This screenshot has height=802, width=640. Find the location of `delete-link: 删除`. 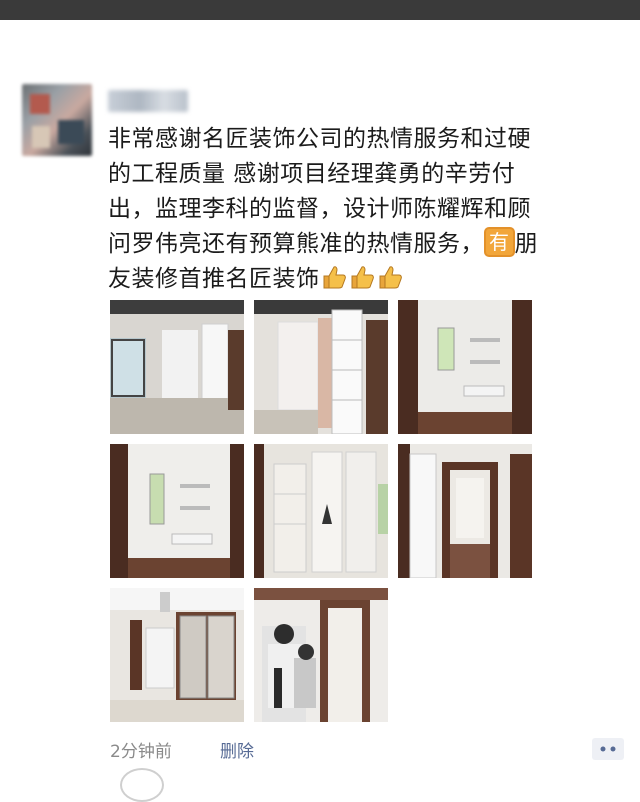

delete-link: 删除 is located at coordinates (237, 749).